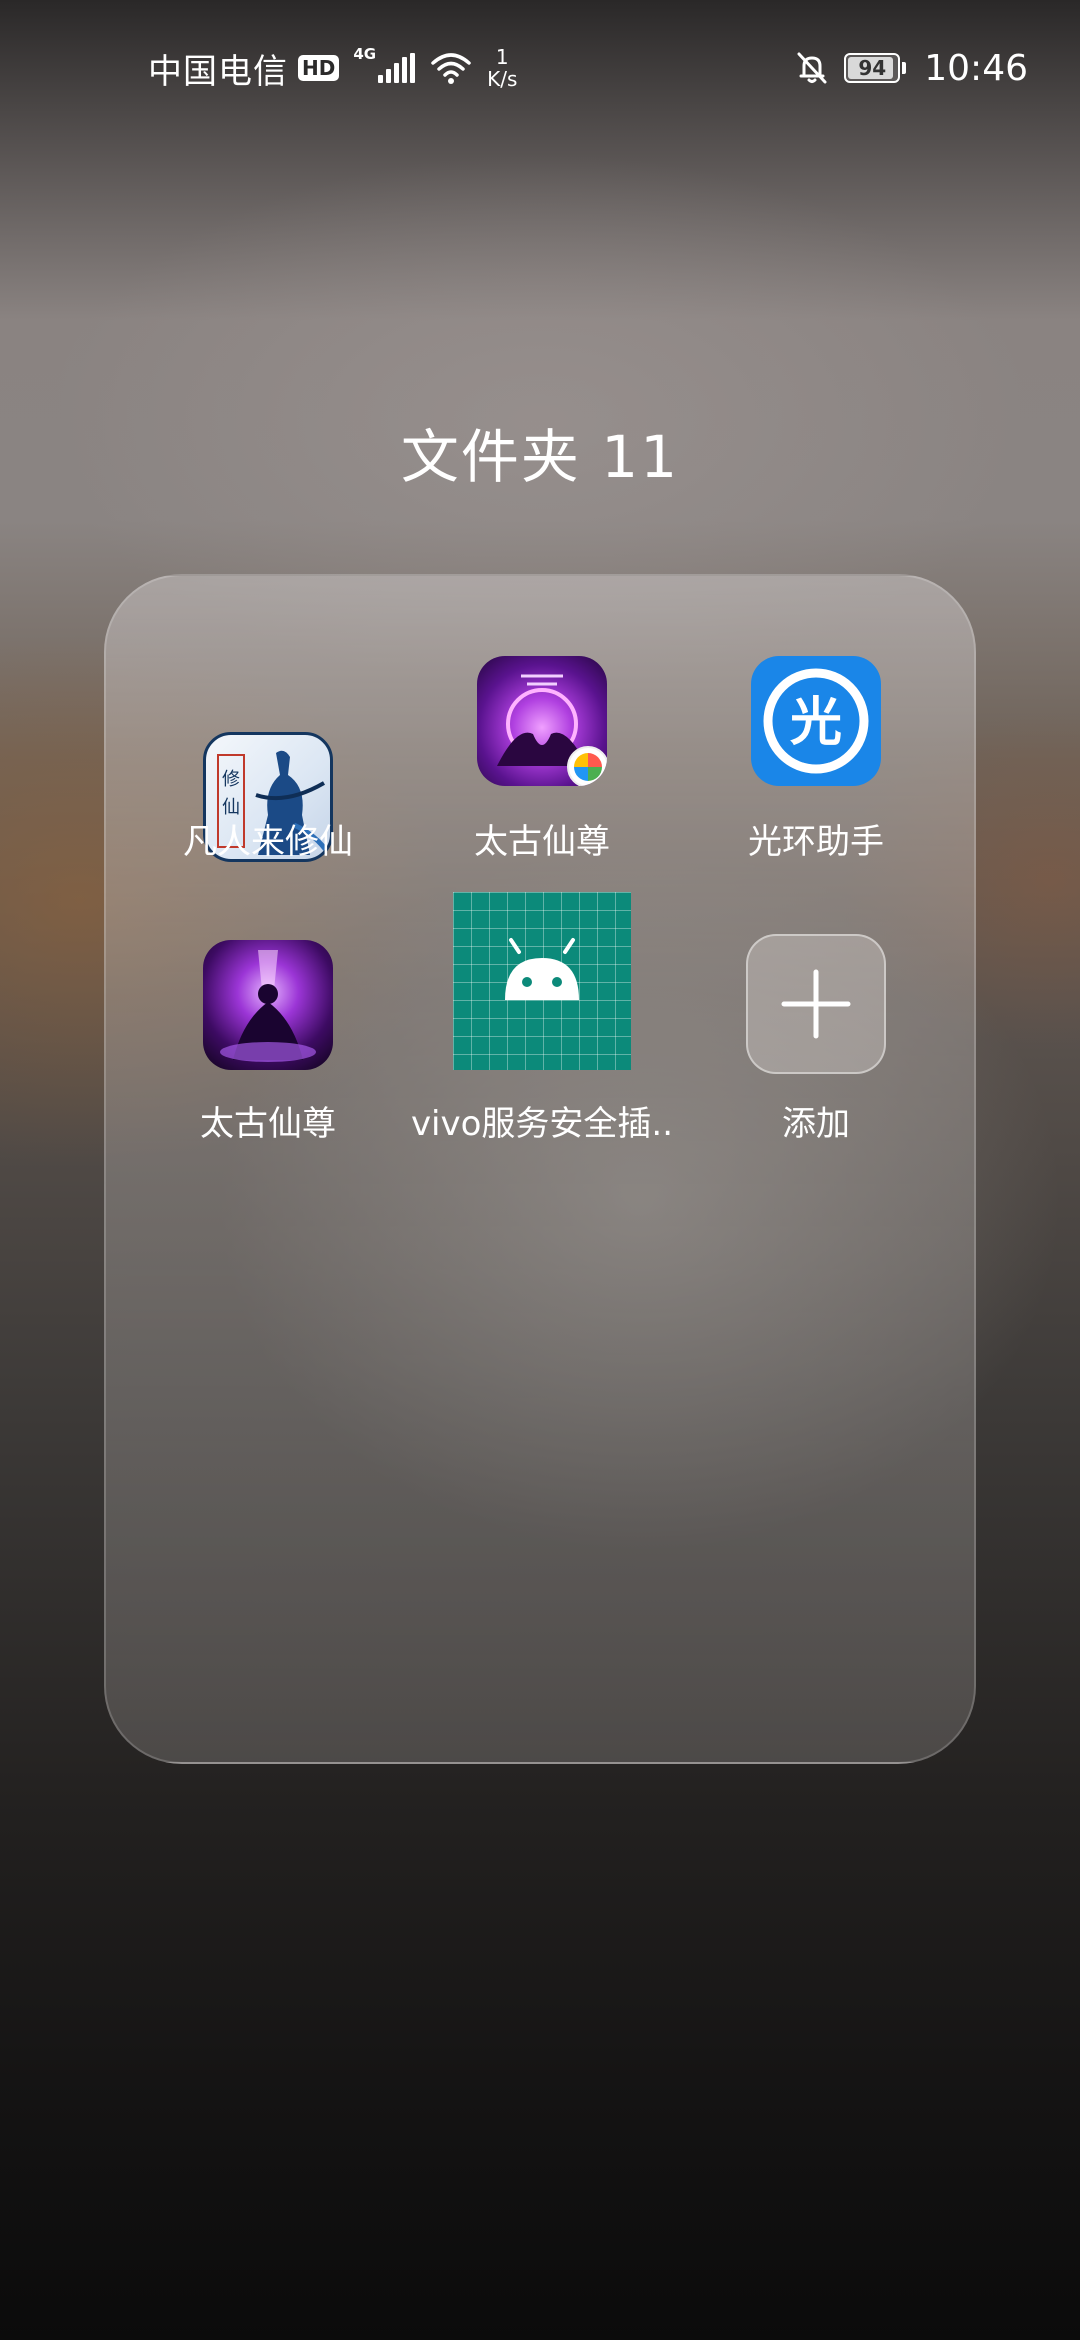 The width and height of the screenshot is (1080, 2340). What do you see at coordinates (540, 452) in the screenshot?
I see `folder-title: 文件夹 11` at bounding box center [540, 452].